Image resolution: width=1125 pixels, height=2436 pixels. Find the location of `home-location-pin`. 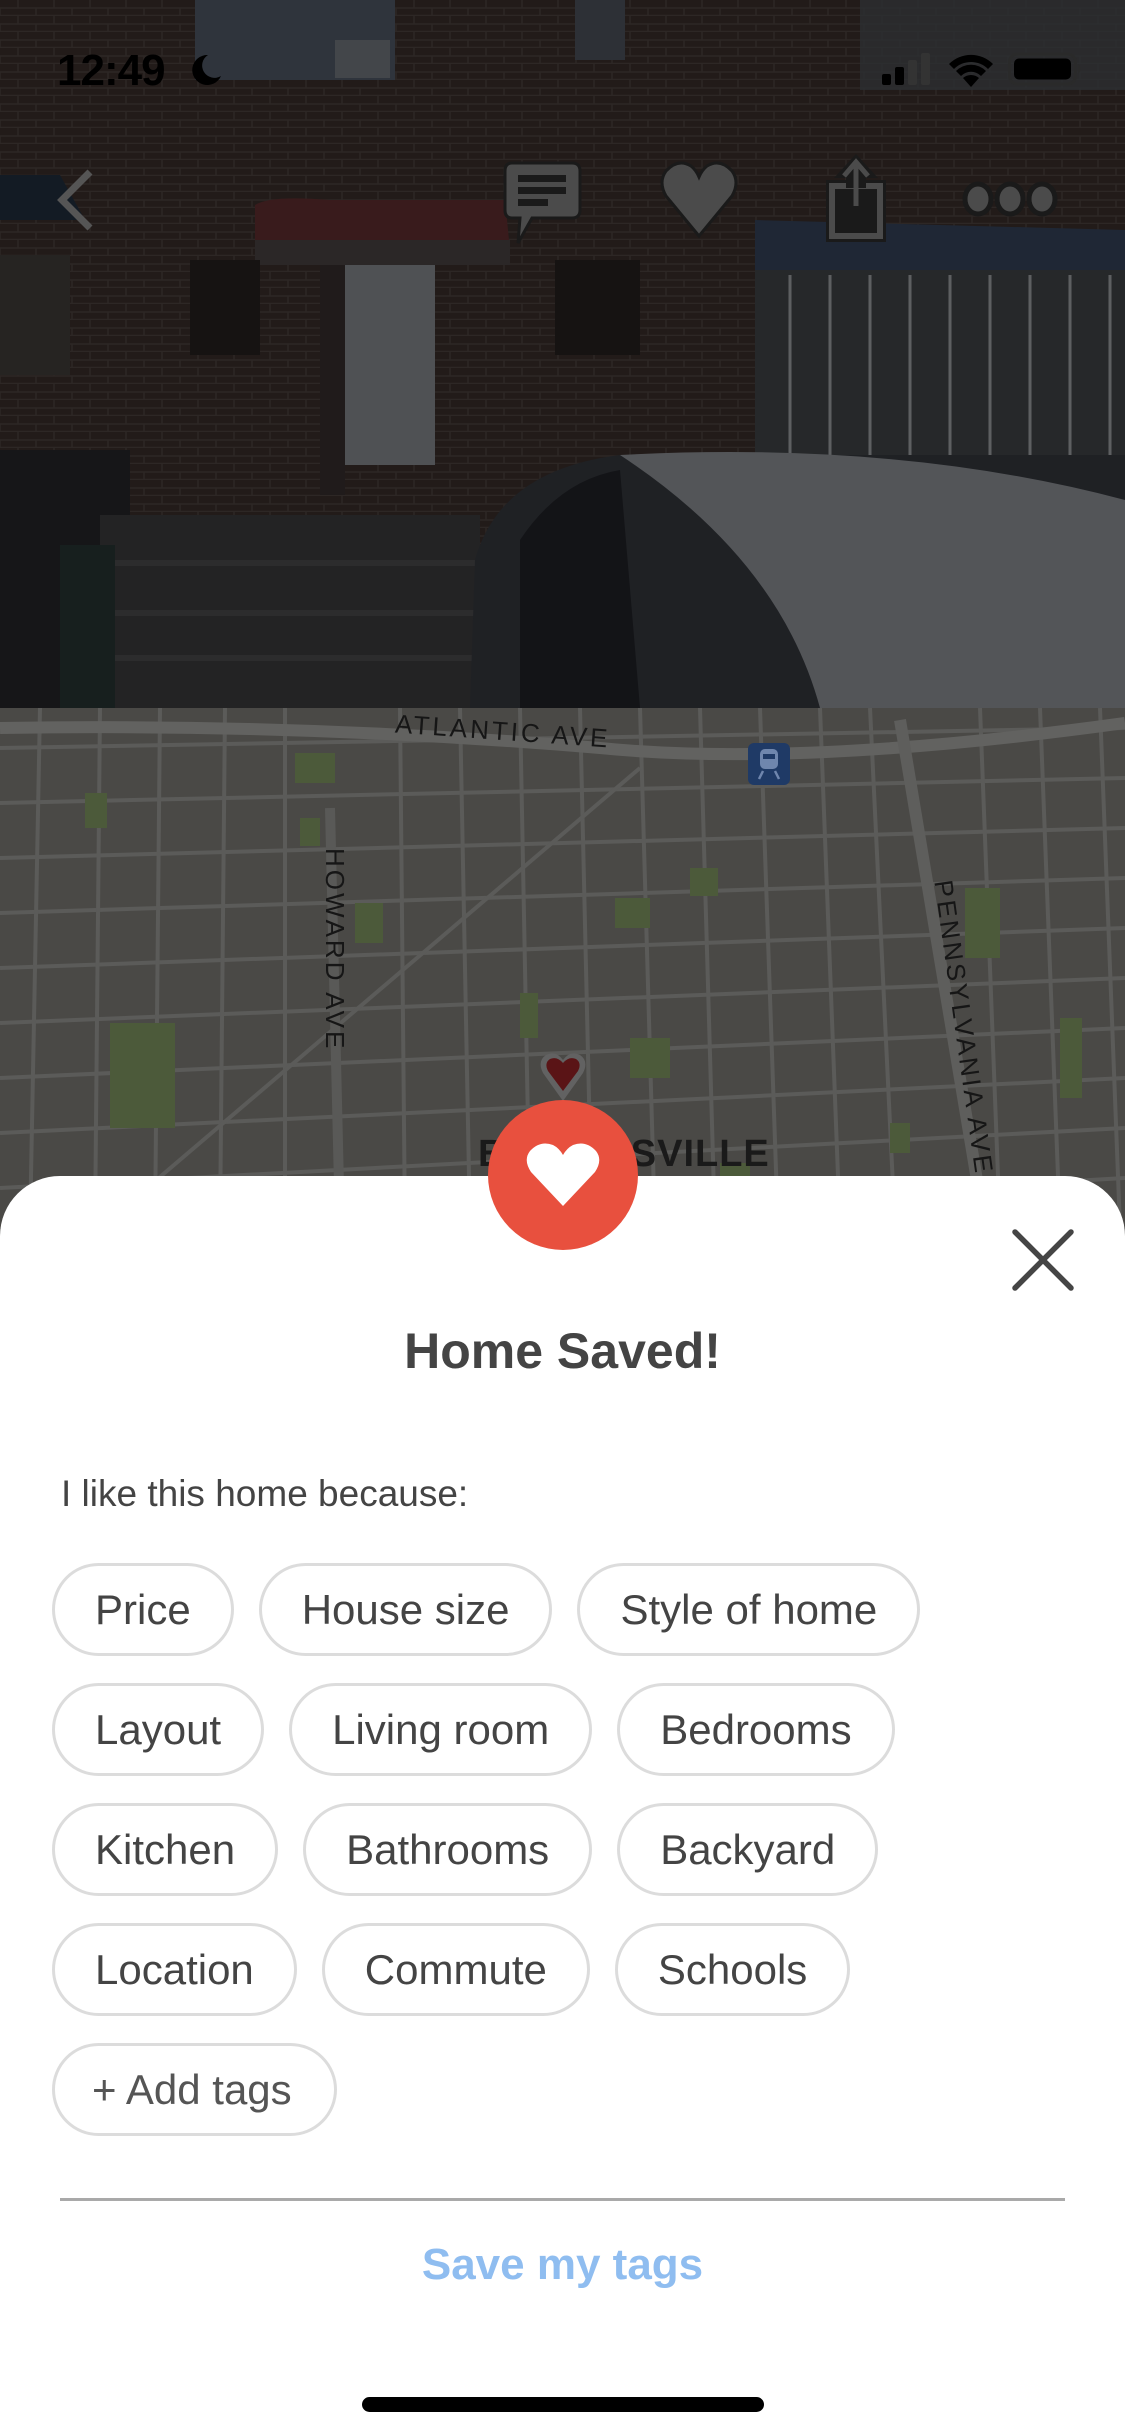

home-location-pin is located at coordinates (563, 1077).